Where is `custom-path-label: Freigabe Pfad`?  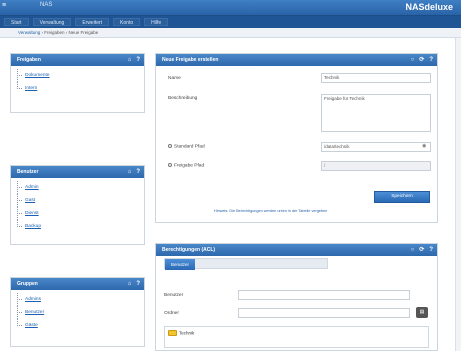
custom-path-label: Freigabe Pfad is located at coordinates (189, 166).